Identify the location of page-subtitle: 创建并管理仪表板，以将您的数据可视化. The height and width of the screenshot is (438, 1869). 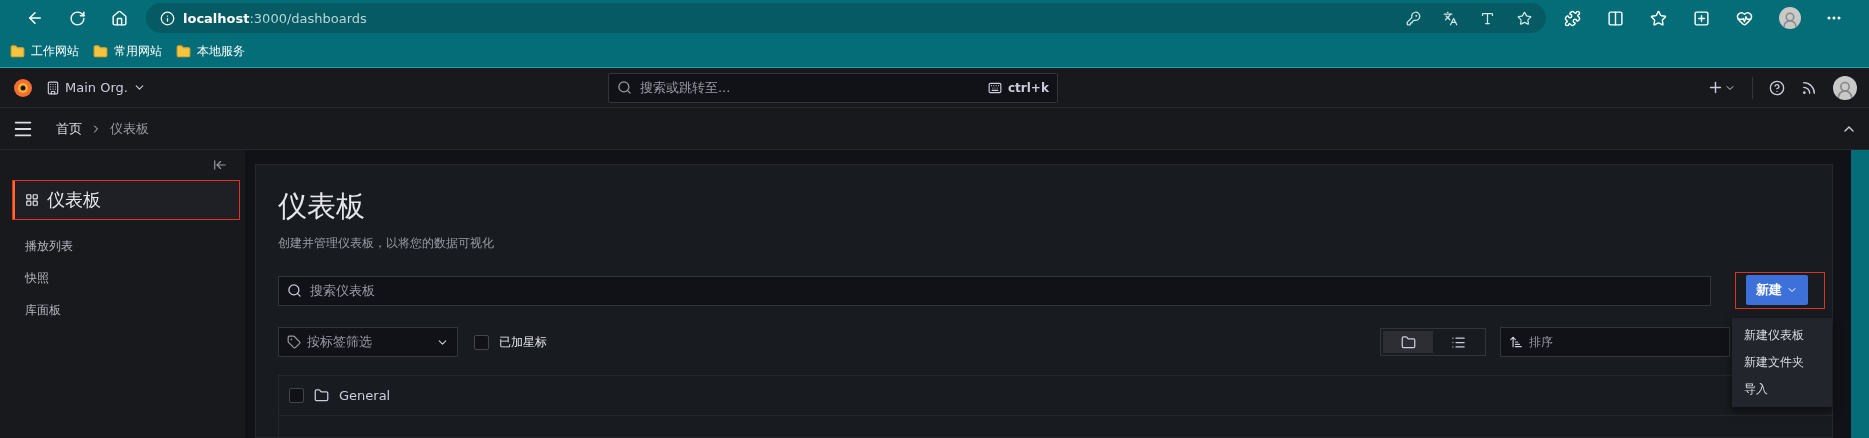
(386, 243).